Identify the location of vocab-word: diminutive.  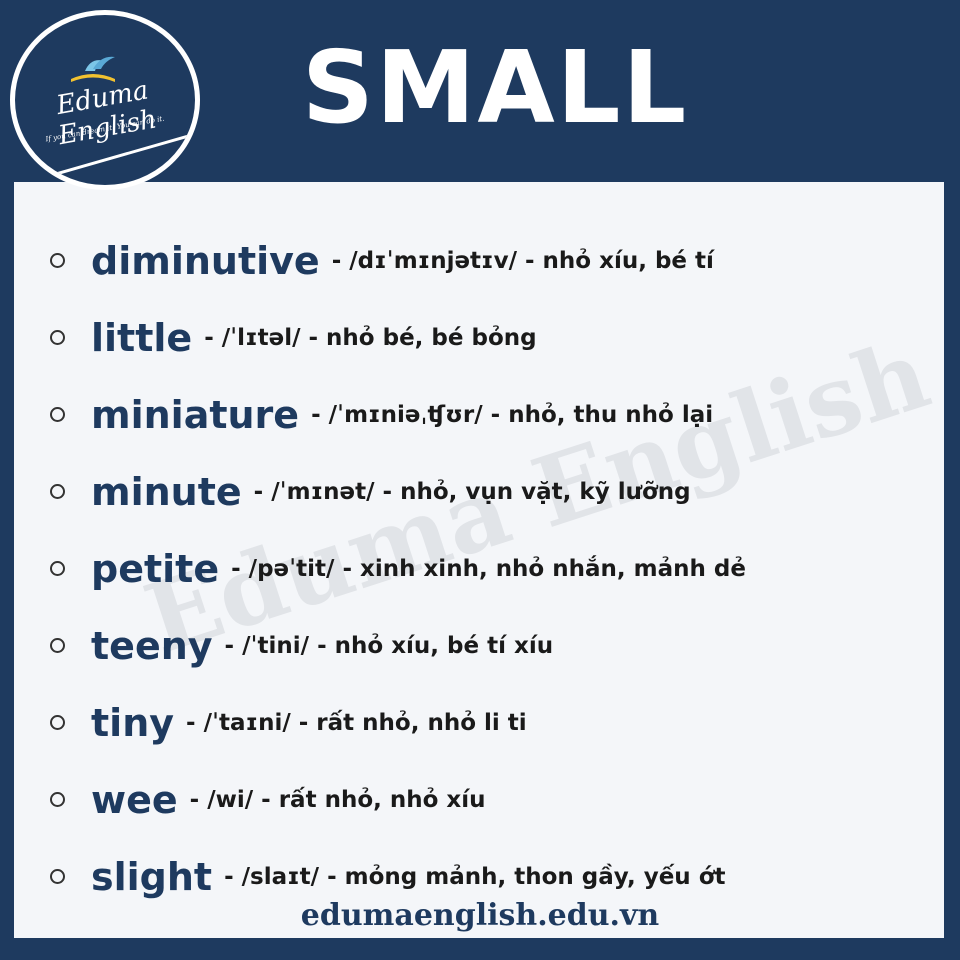
(205, 260).